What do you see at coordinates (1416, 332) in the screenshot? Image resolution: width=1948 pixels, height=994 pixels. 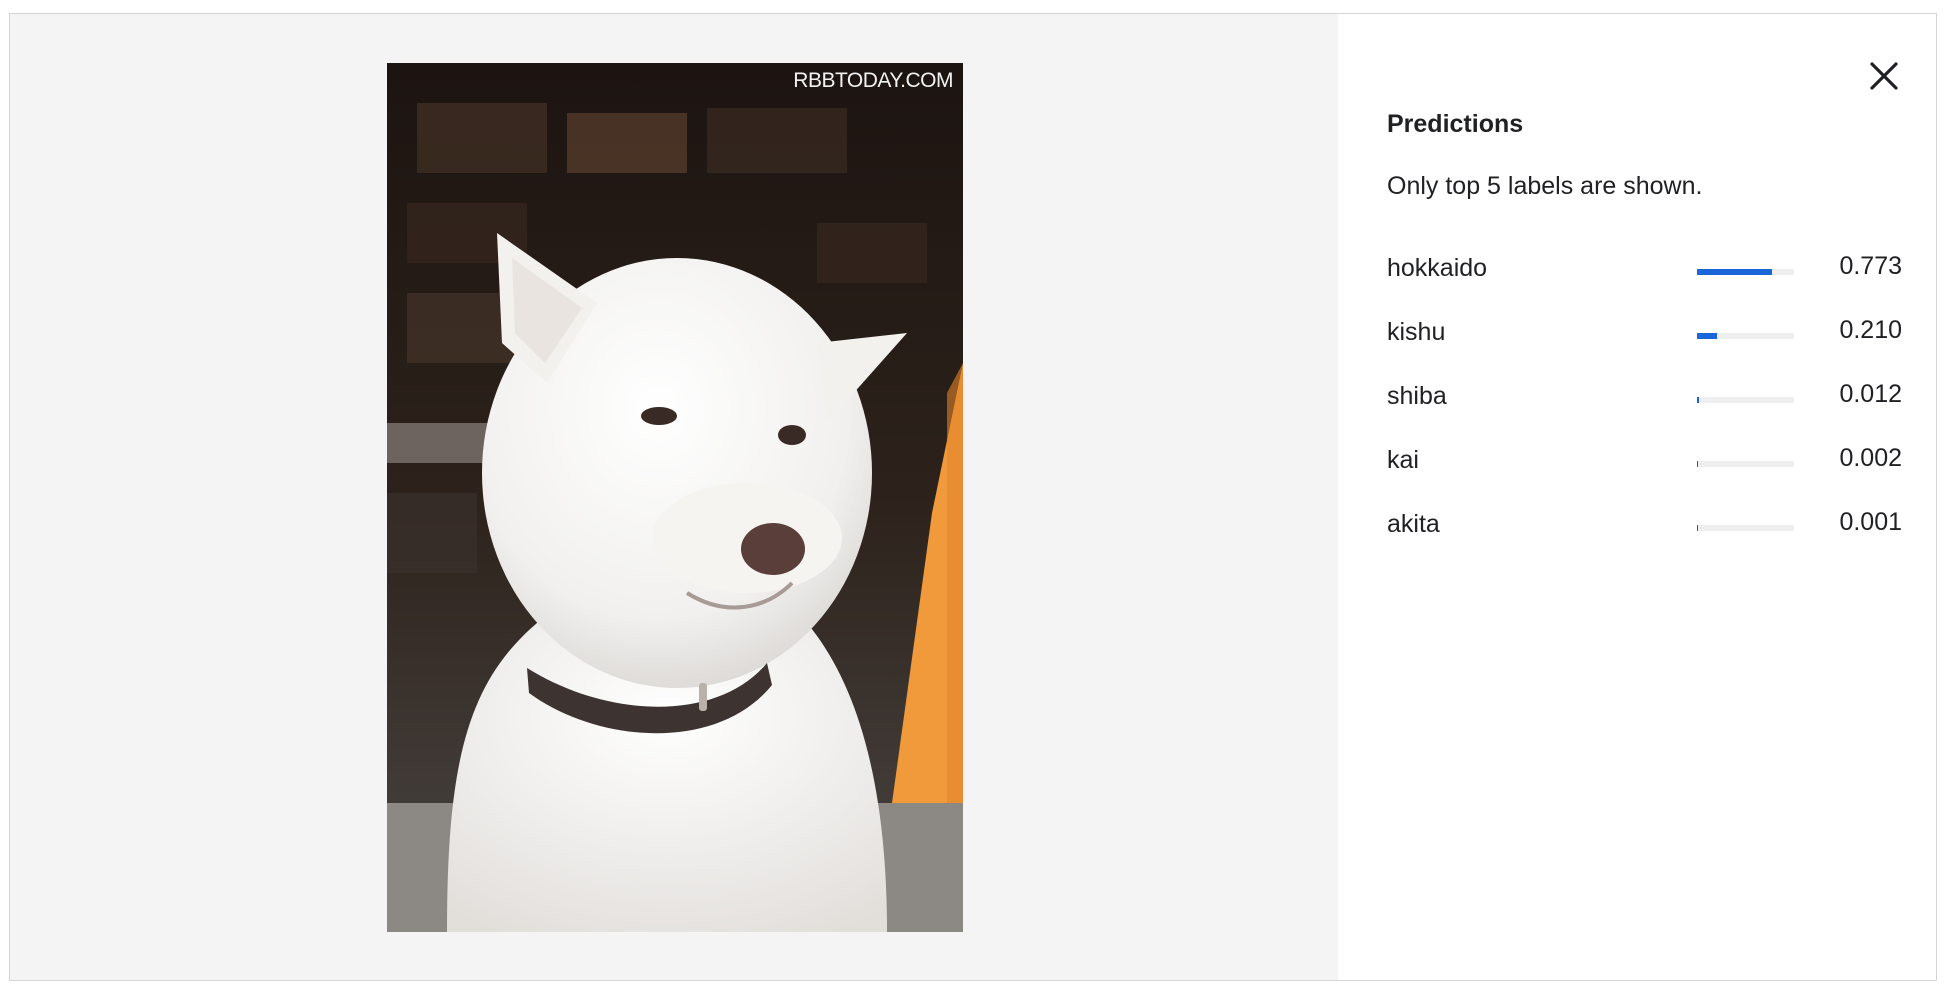 I see `prediction-label: kishu` at bounding box center [1416, 332].